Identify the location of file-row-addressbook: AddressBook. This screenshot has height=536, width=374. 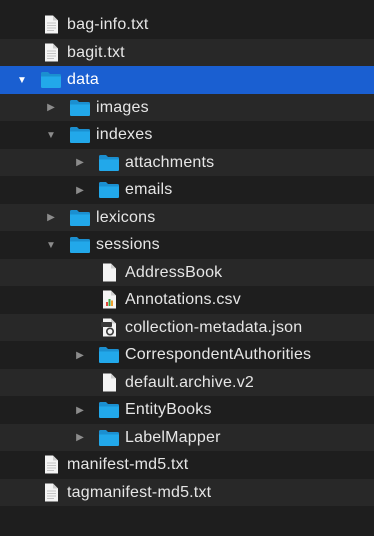
(187, 272).